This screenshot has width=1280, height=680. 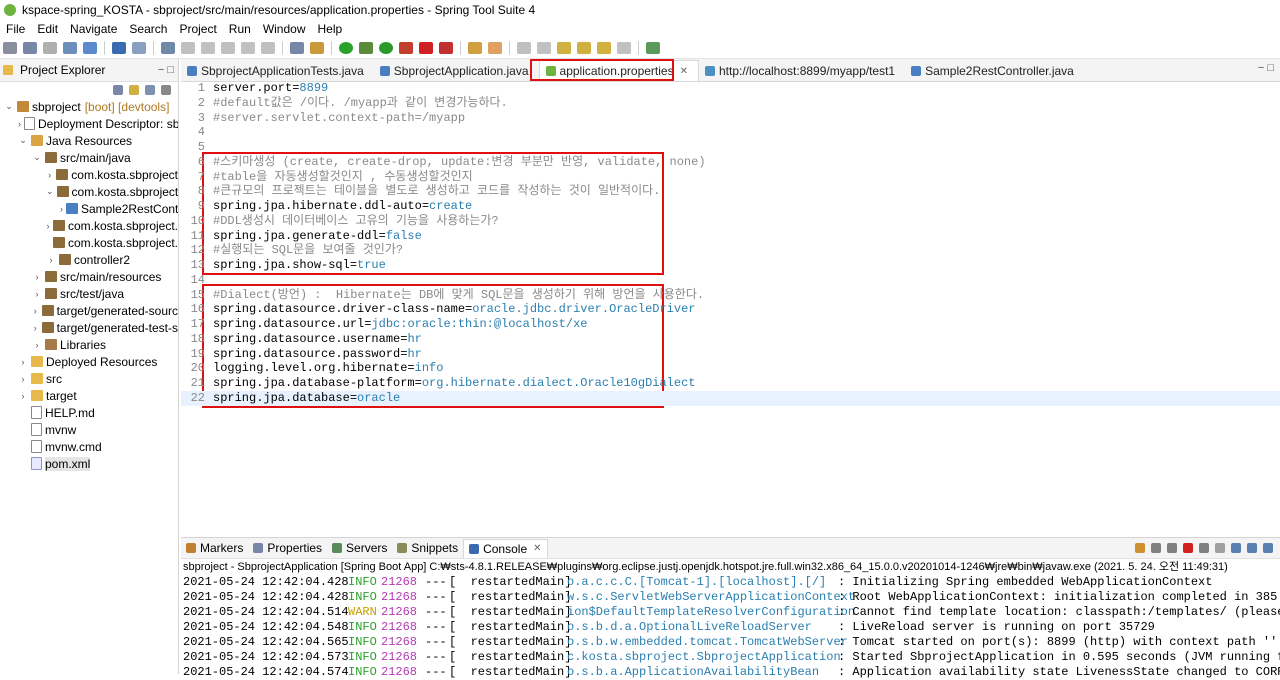 I want to click on link-editor-icon, so click(x=134, y=90).